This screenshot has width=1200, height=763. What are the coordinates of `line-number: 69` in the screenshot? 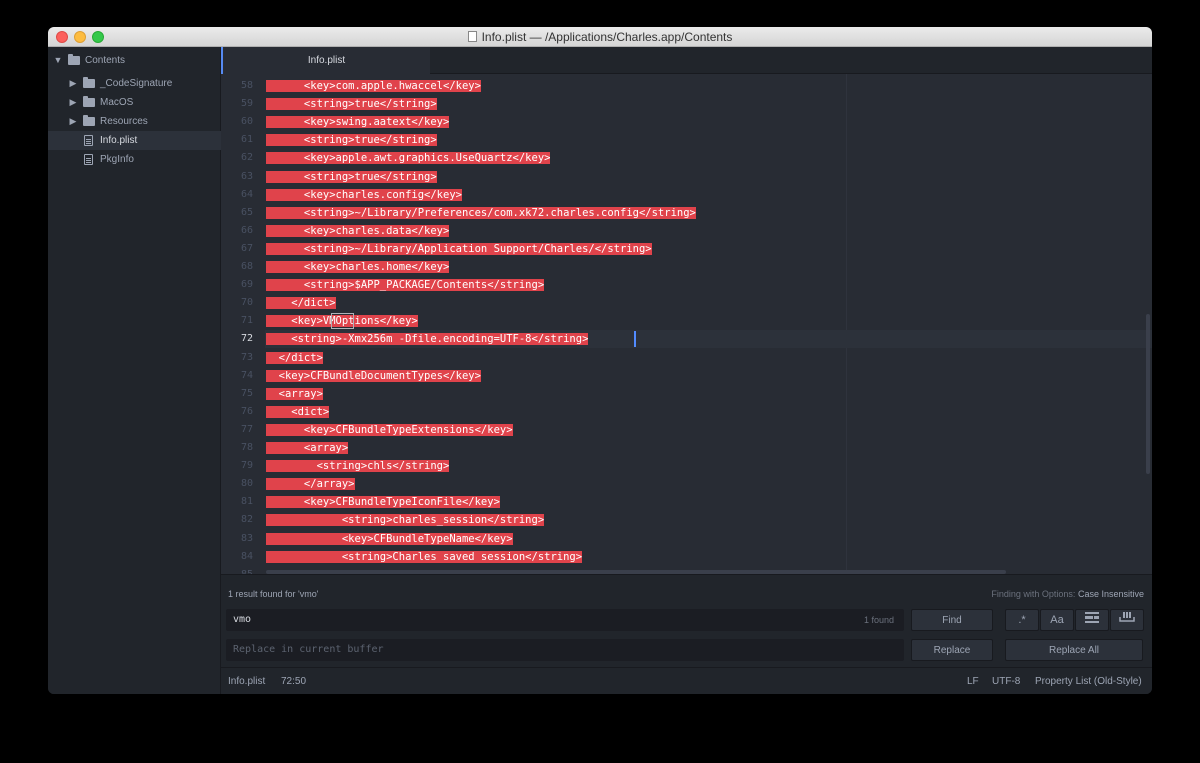 It's located at (246, 285).